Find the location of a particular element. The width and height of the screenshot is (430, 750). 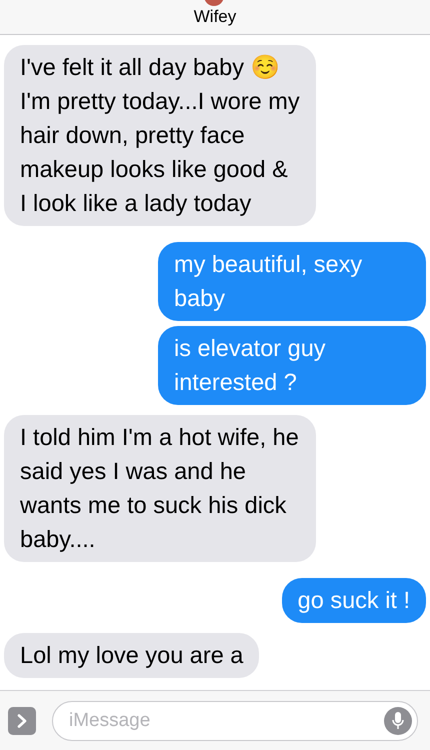

message-field: iMessage is located at coordinates (235, 720).